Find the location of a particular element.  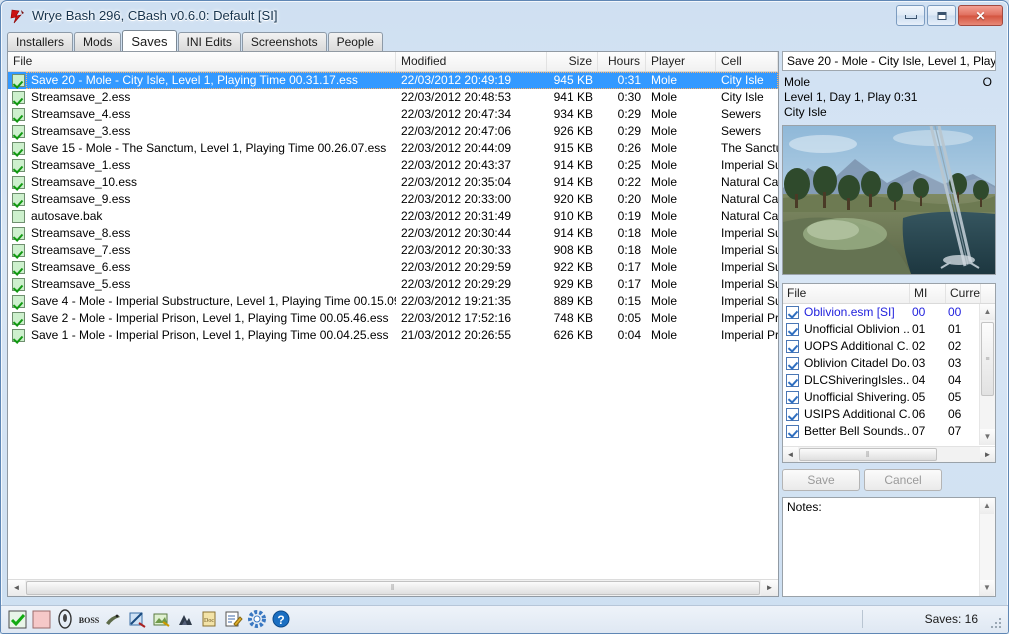

masters-column-header-mi: MI is located at coordinates (928, 293).